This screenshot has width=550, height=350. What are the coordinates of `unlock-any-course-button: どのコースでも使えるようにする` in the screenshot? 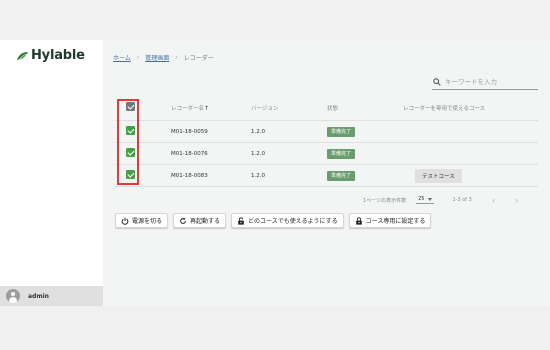 It's located at (287, 220).